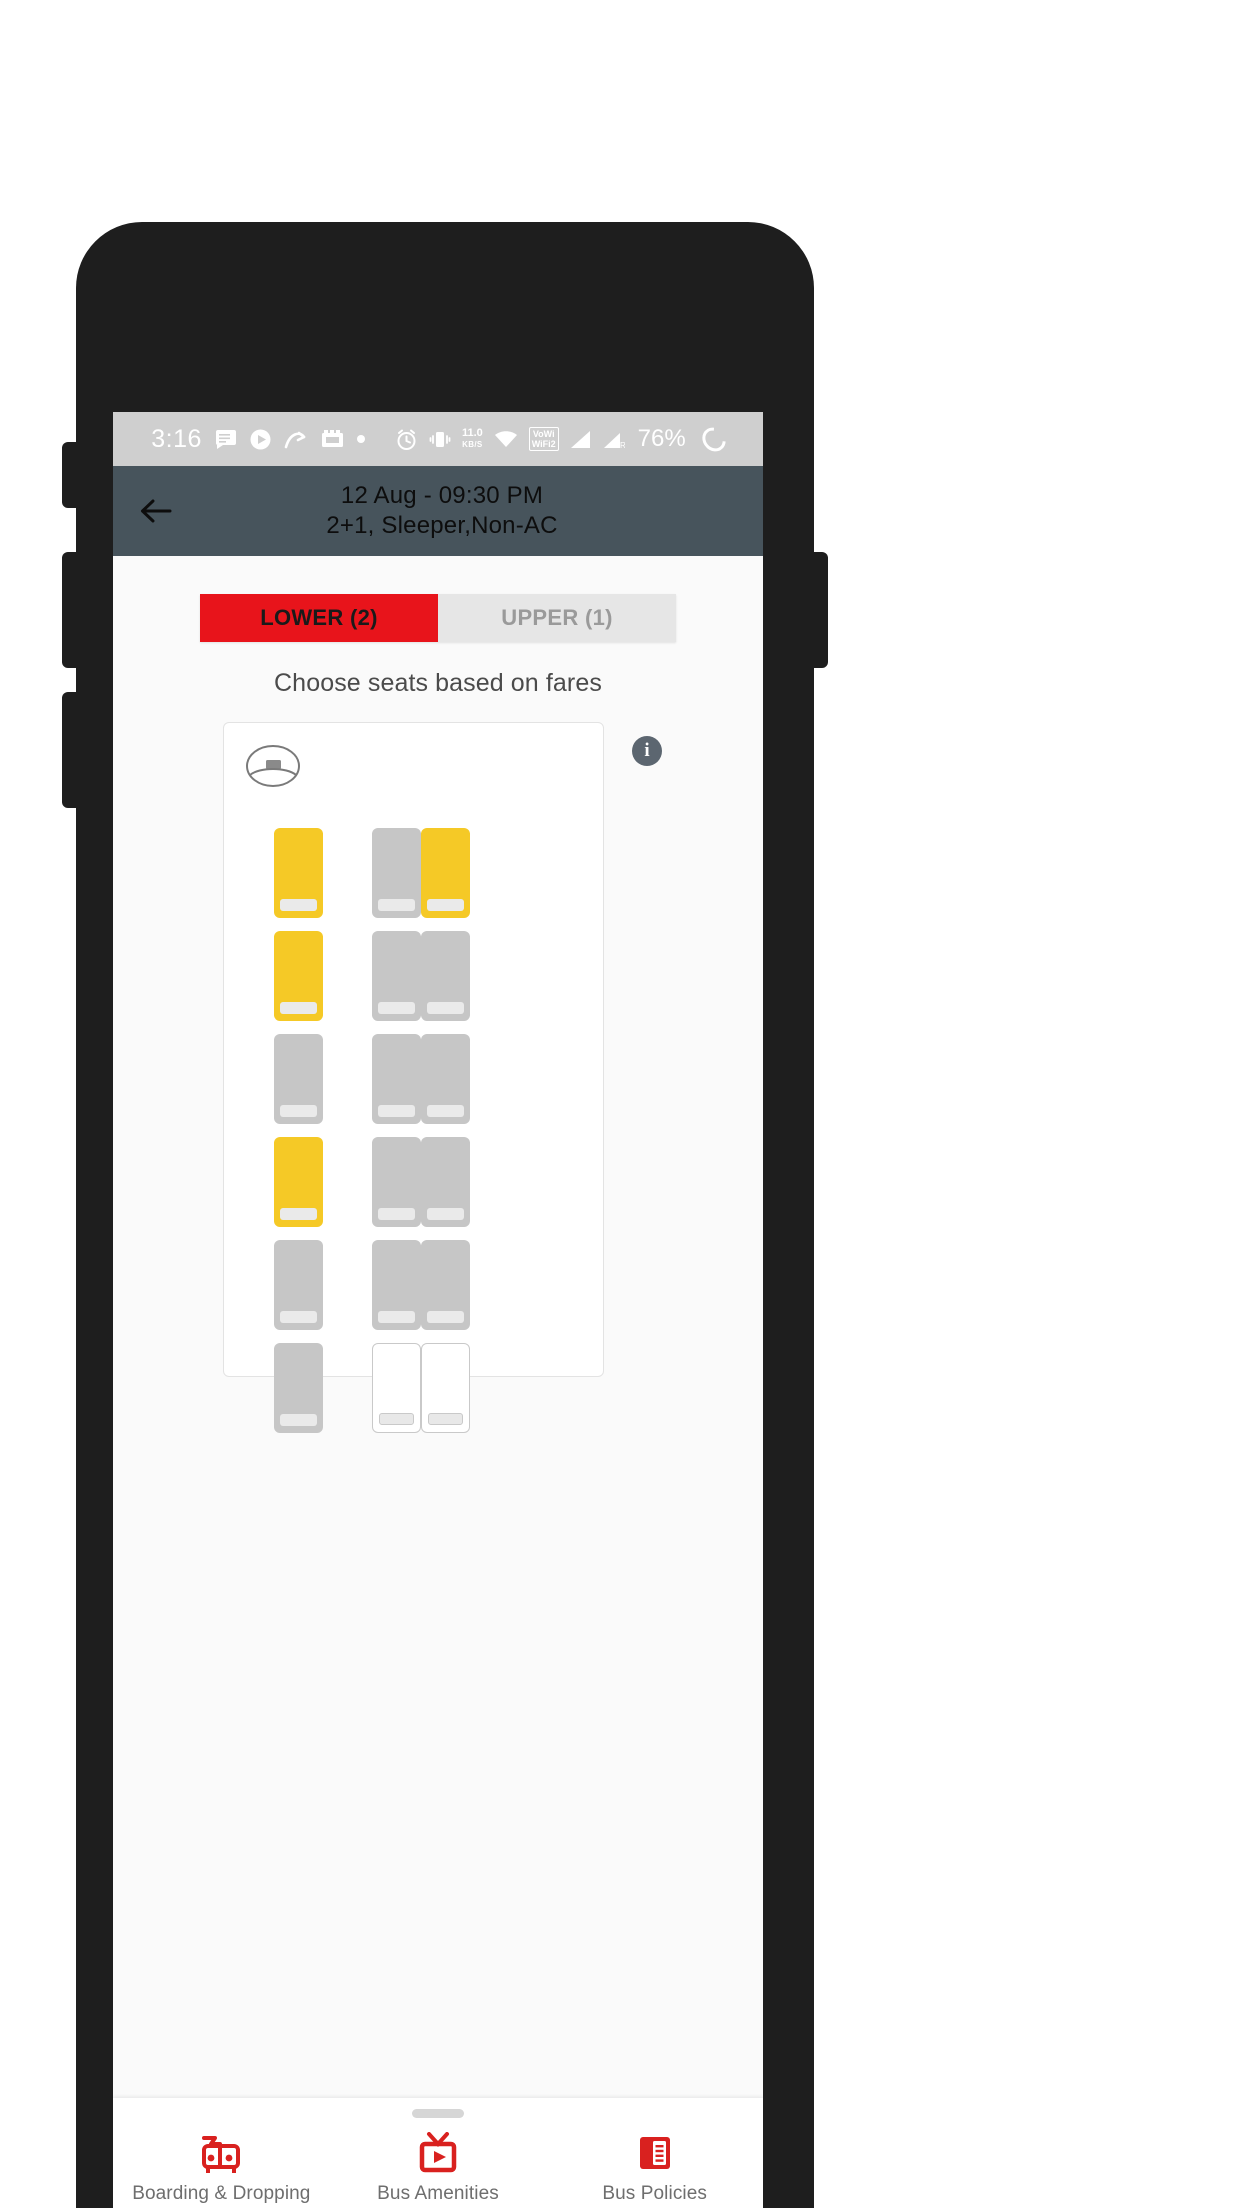  Describe the element at coordinates (655, 2152) in the screenshot. I see `document-icon` at that location.